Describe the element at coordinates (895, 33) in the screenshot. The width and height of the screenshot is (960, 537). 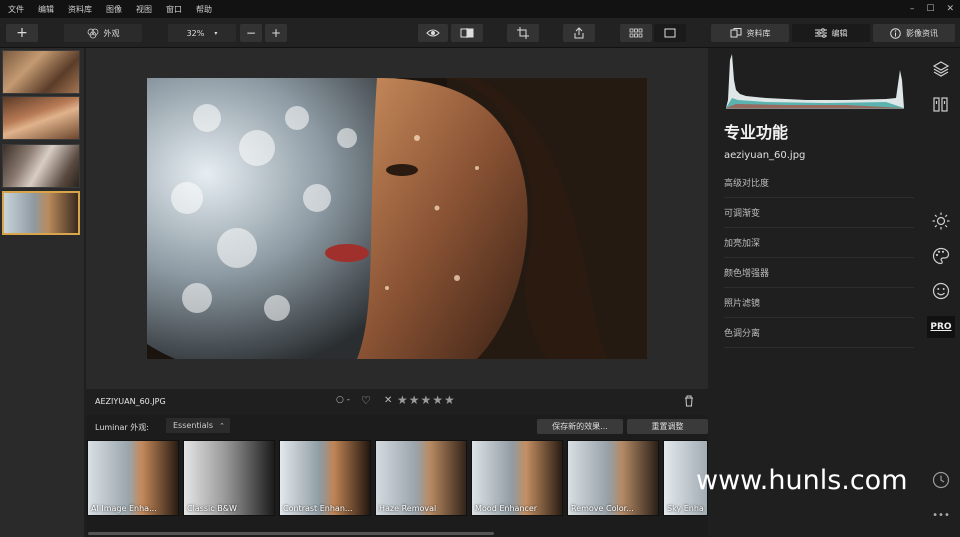
I see `info-icon` at that location.